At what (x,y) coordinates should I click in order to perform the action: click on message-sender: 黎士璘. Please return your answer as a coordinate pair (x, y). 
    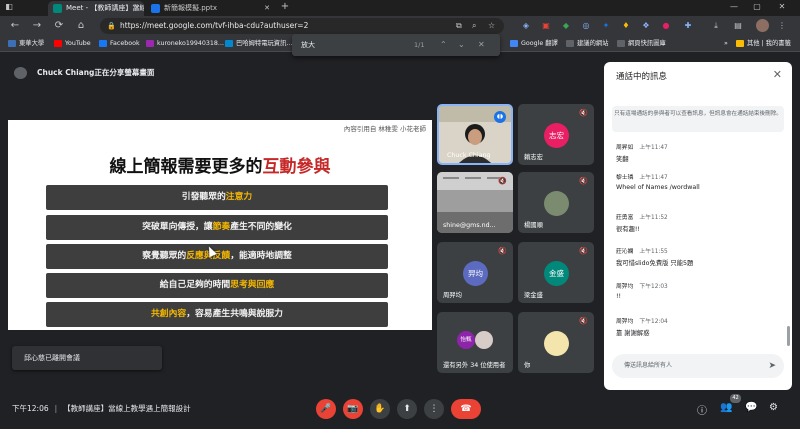
    Looking at the image, I should click on (625, 178).